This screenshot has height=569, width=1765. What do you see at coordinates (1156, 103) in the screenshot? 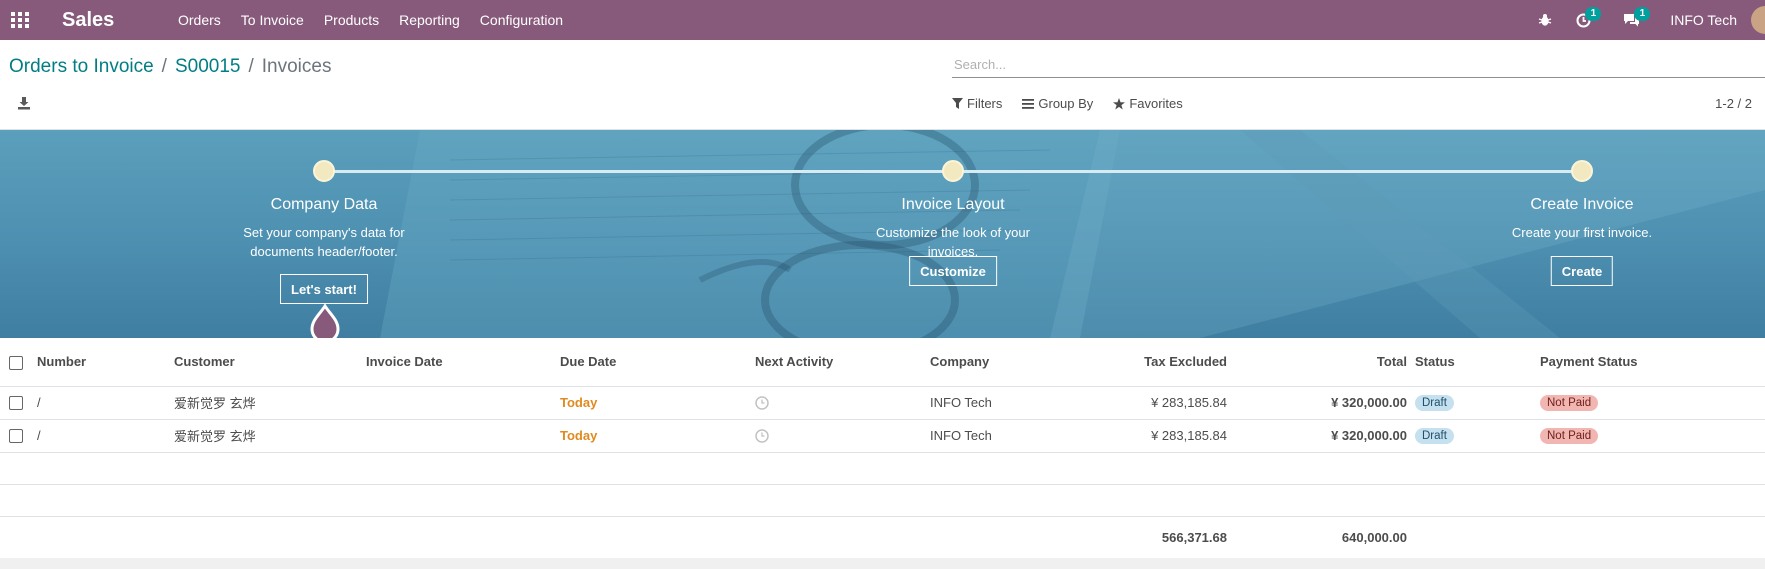
I see `favorites-label: Favorites` at bounding box center [1156, 103].